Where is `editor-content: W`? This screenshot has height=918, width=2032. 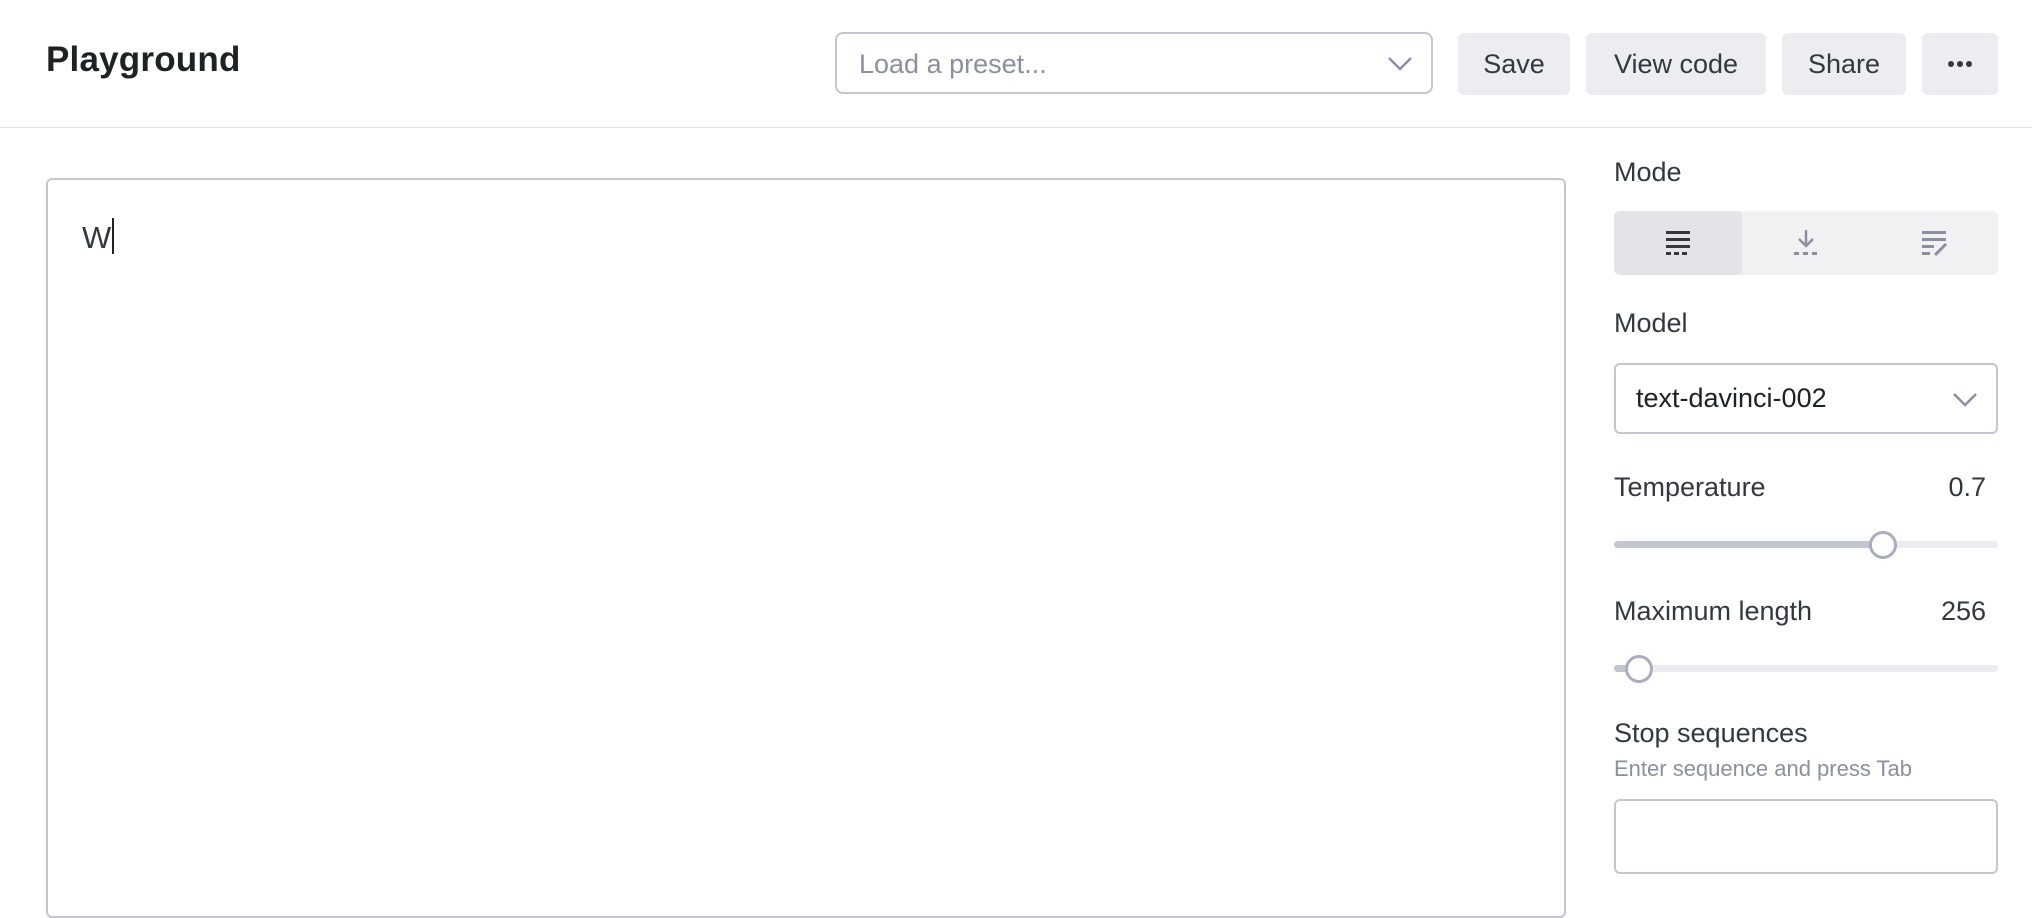 editor-content: W is located at coordinates (98, 237).